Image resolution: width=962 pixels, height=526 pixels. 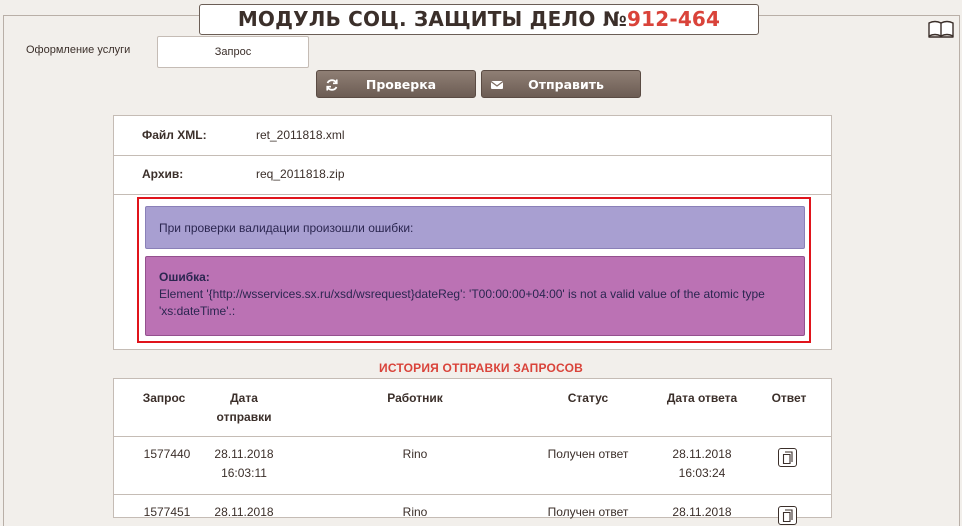 I want to click on case-number: 912-464, so click(x=673, y=19).